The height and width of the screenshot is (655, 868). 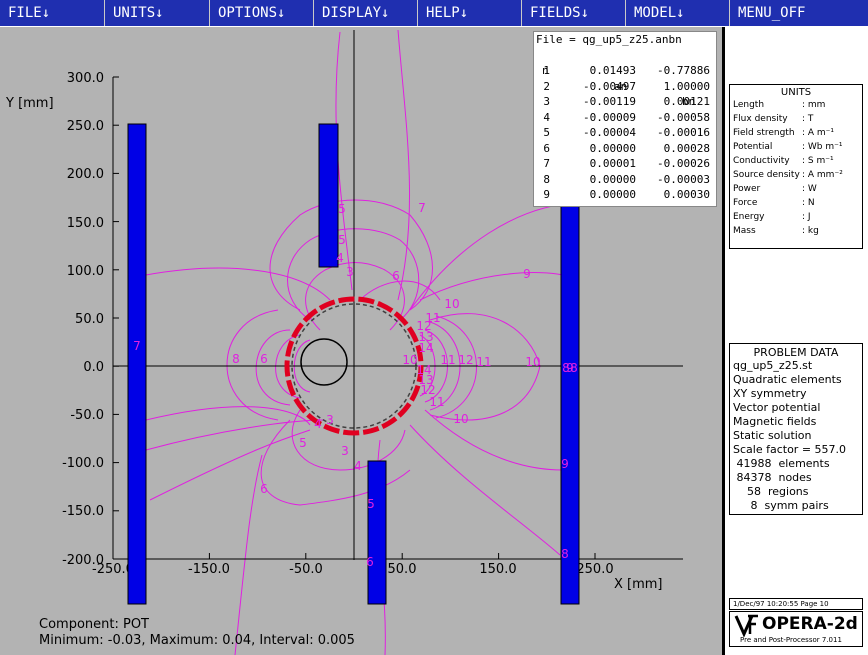 What do you see at coordinates (609, 101) in the screenshot?
I see `harmonic-an: -0.00119` at bounding box center [609, 101].